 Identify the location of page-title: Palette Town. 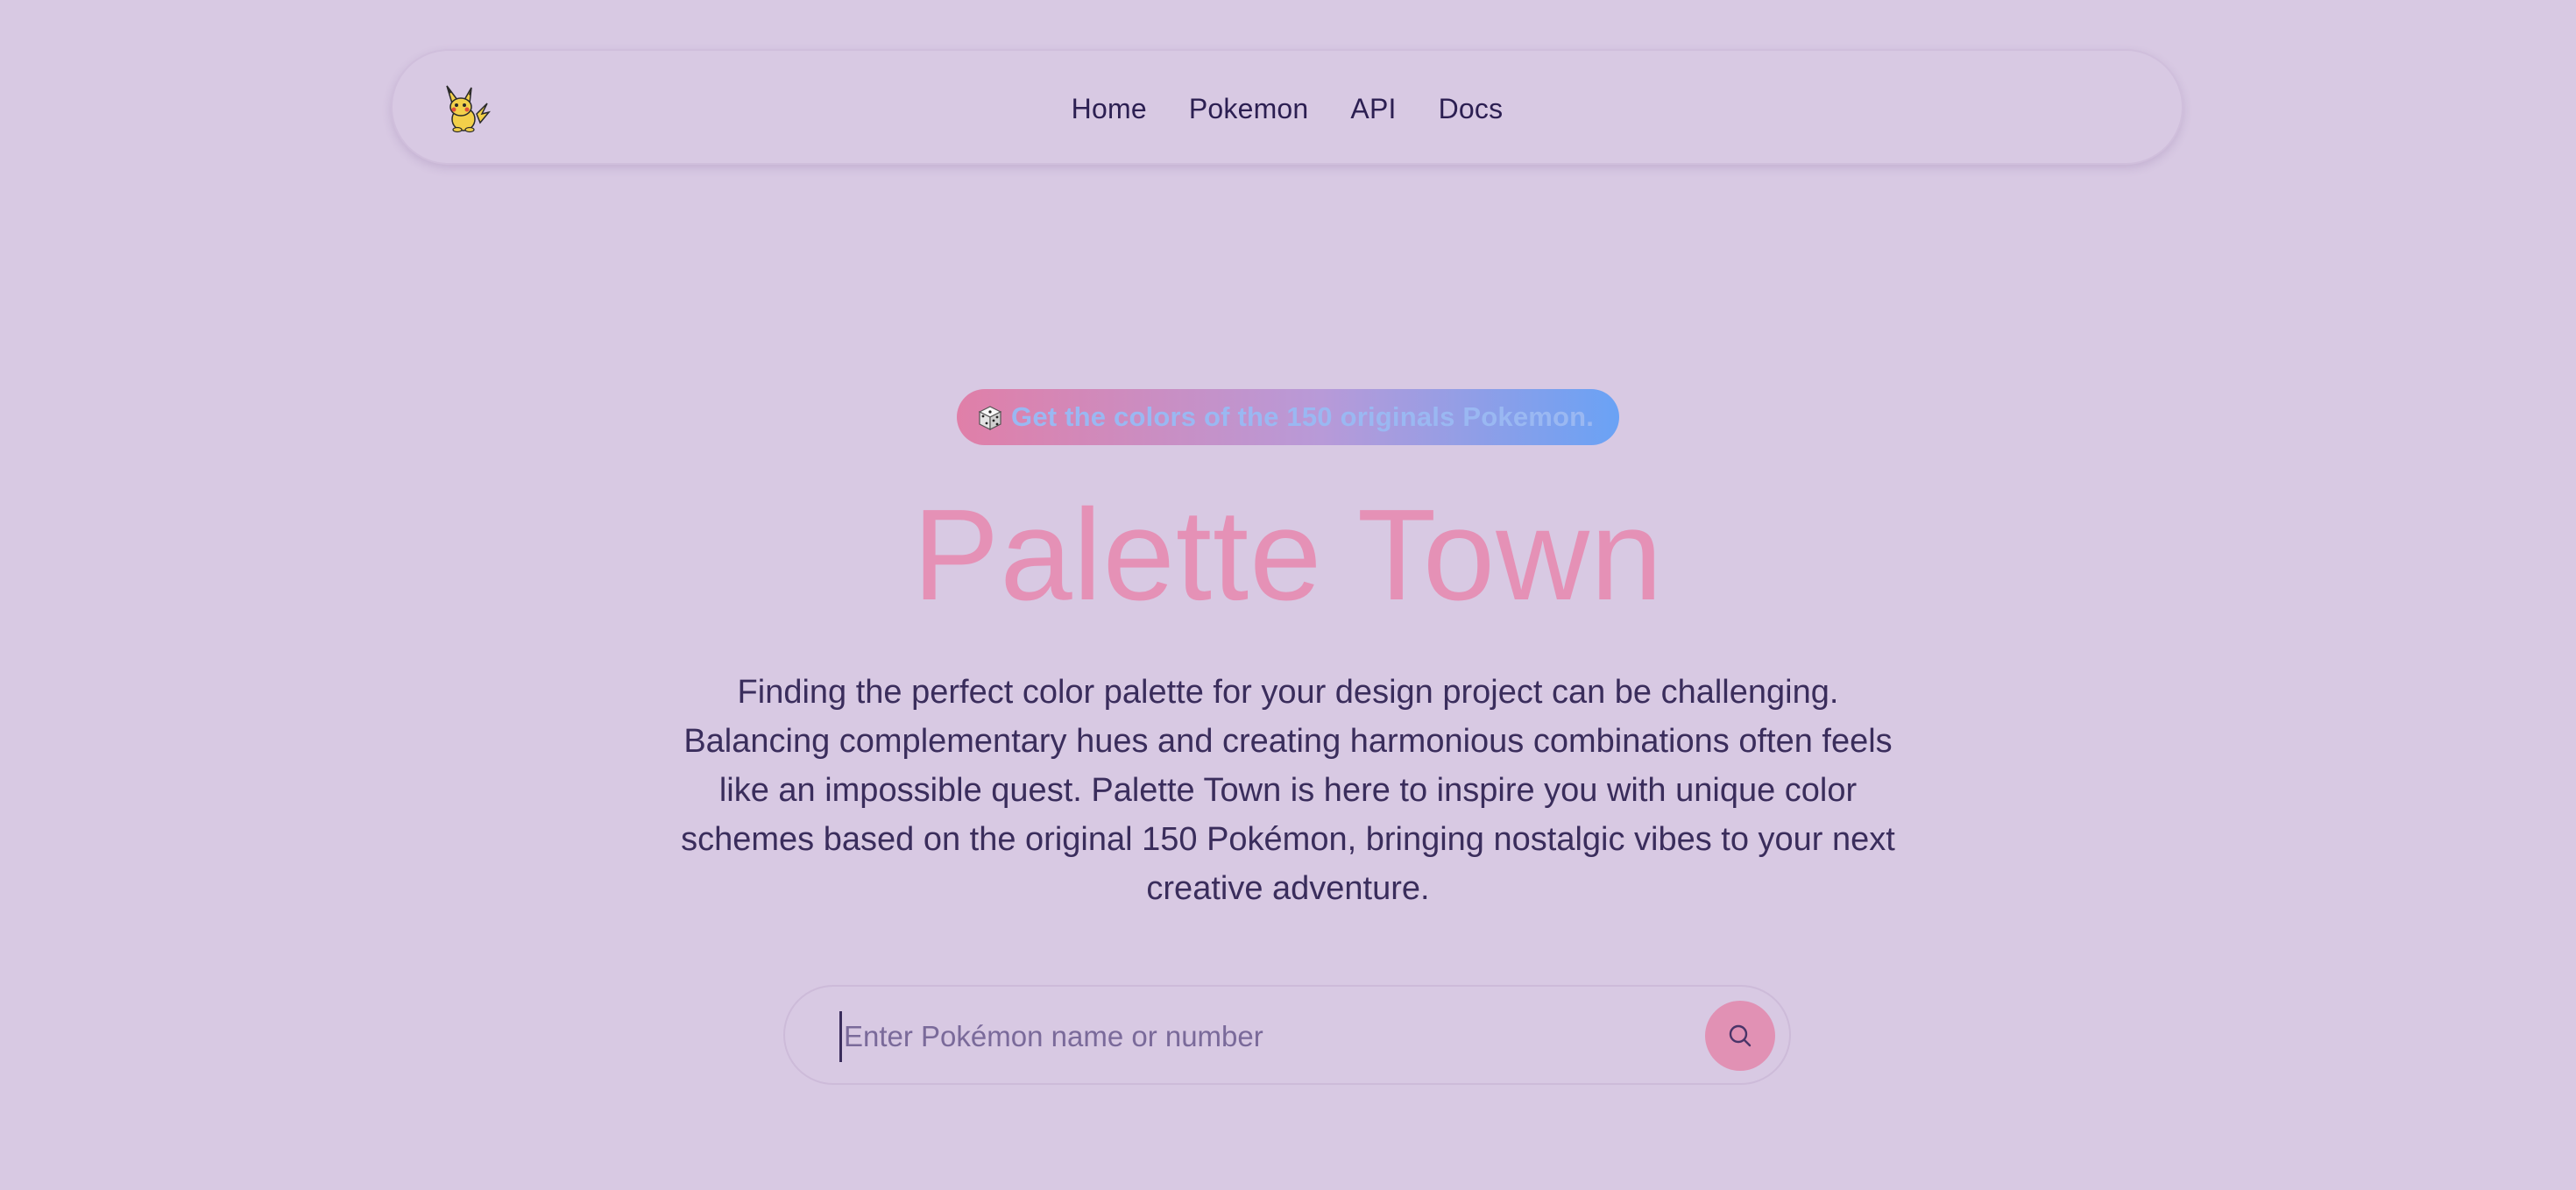
(1288, 555).